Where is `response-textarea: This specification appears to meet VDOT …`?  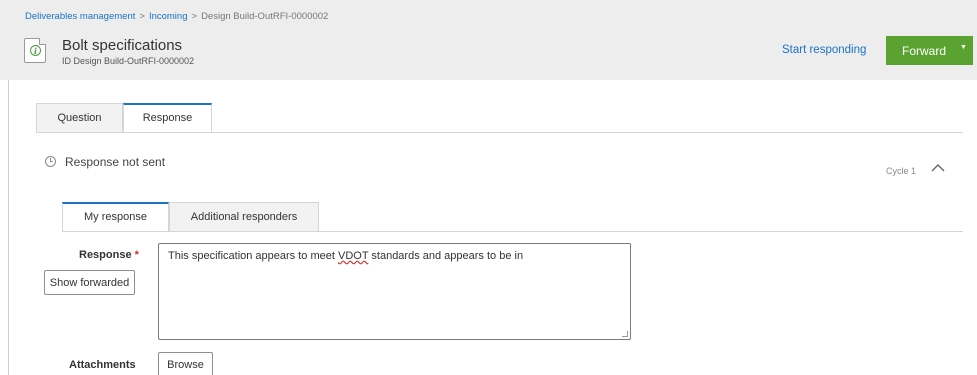
response-textarea: This specification appears to meet VDOT … is located at coordinates (394, 291).